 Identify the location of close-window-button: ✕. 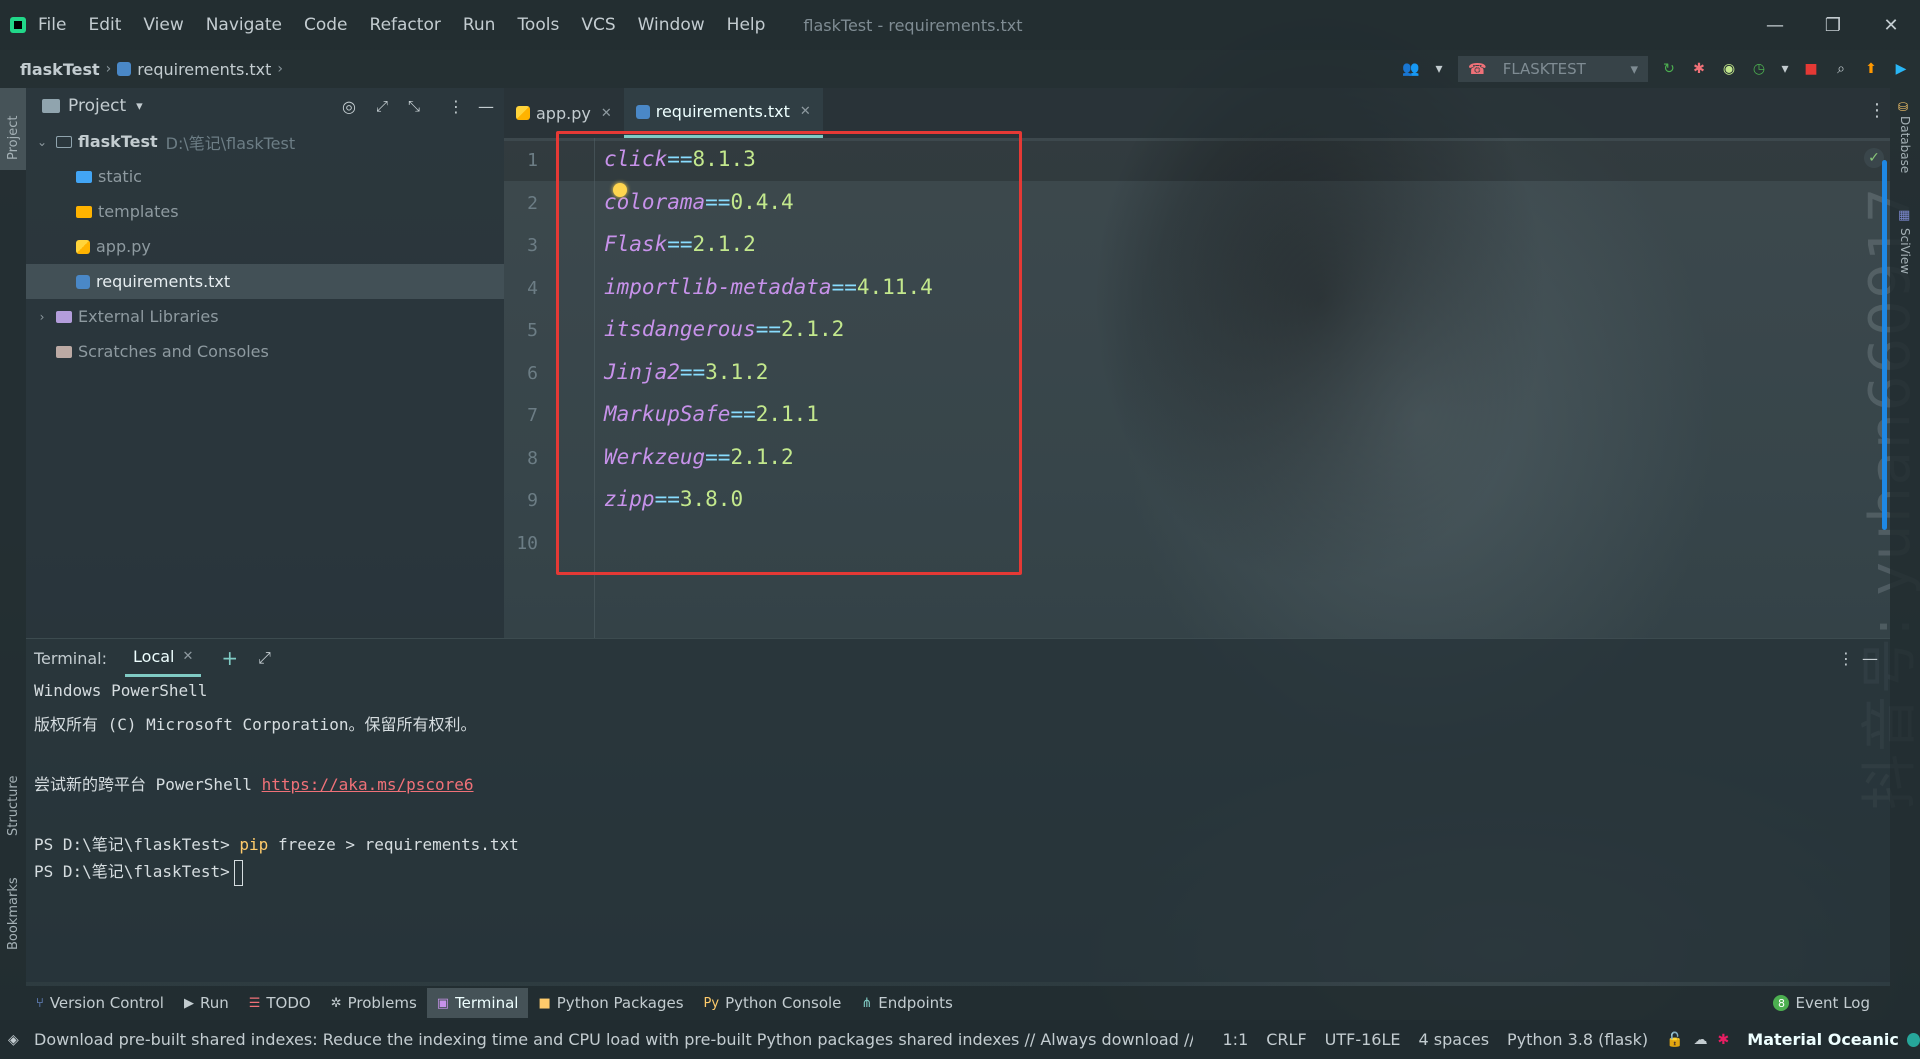
(1891, 25).